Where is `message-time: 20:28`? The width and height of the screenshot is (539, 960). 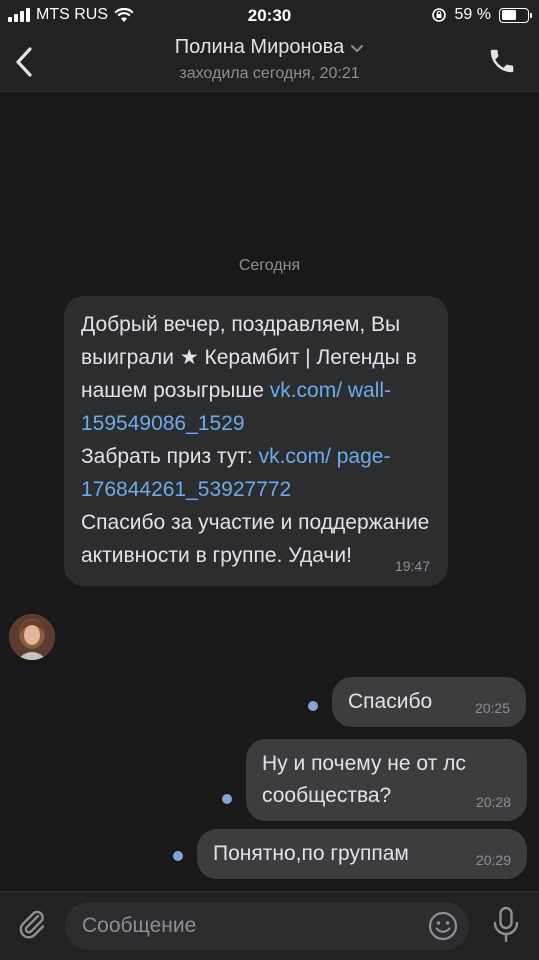 message-time: 20:28 is located at coordinates (493, 802).